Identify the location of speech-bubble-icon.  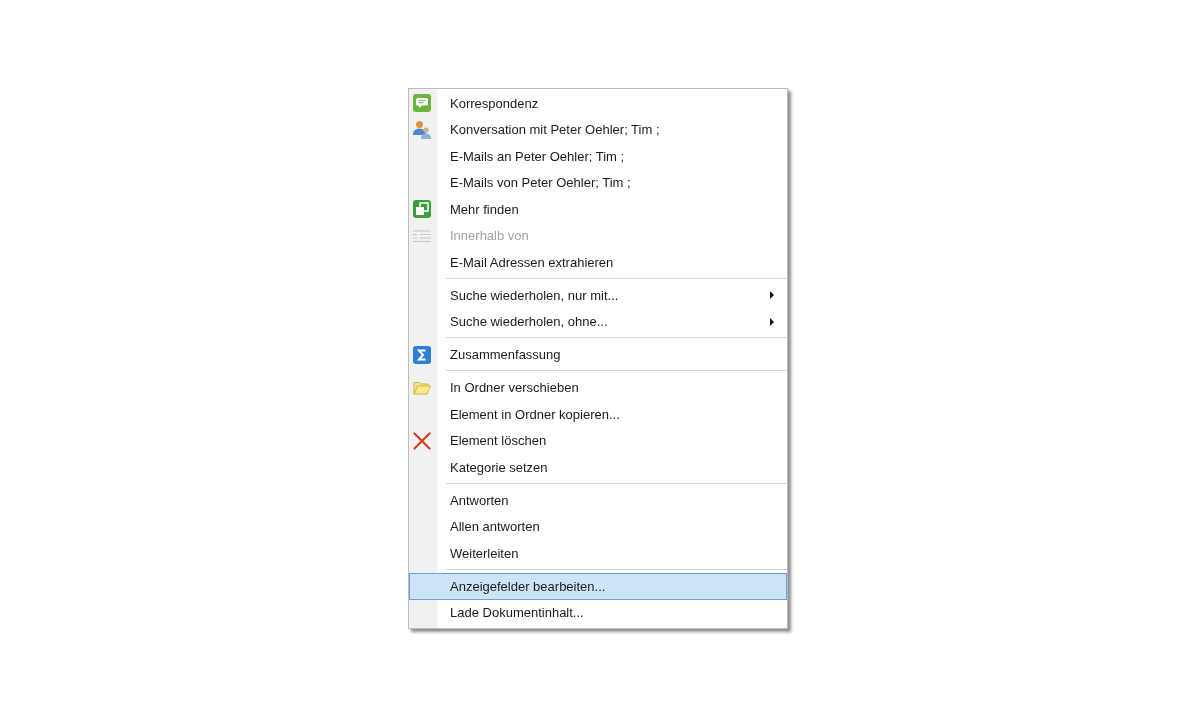
(422, 103).